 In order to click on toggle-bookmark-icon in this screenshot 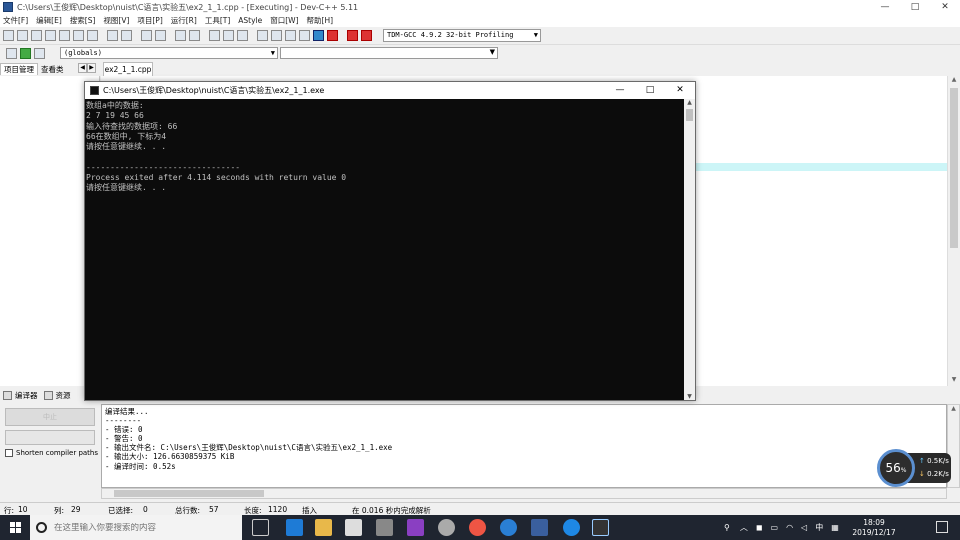, I will do `click(25, 53)`.